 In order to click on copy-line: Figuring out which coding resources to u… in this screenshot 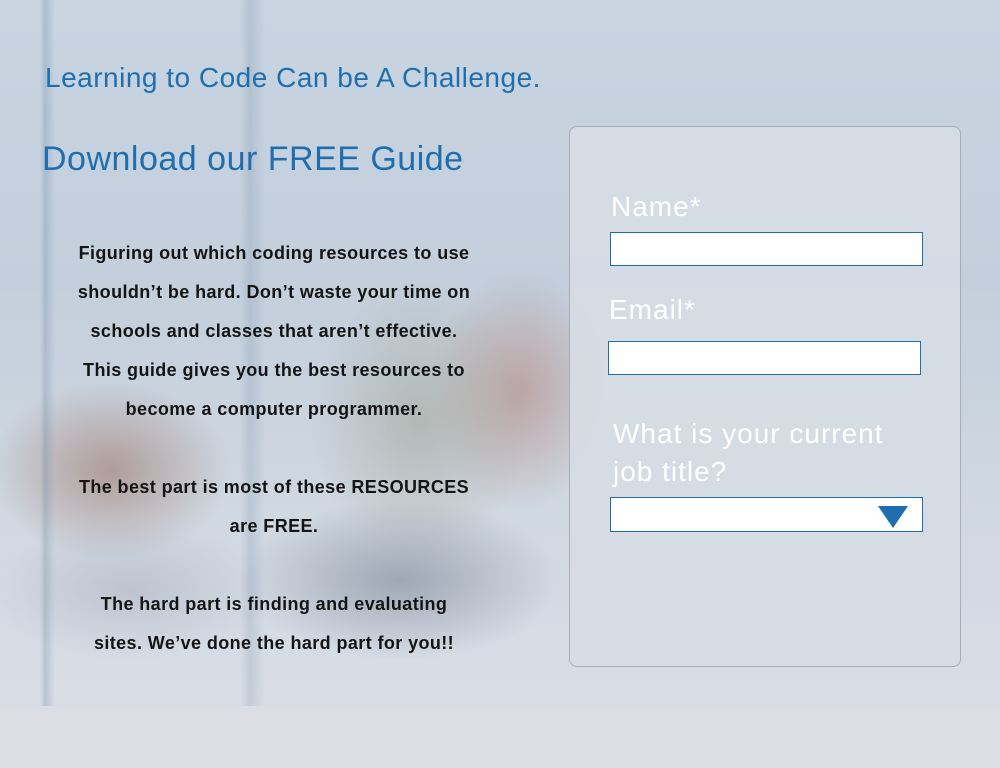, I will do `click(274, 253)`.